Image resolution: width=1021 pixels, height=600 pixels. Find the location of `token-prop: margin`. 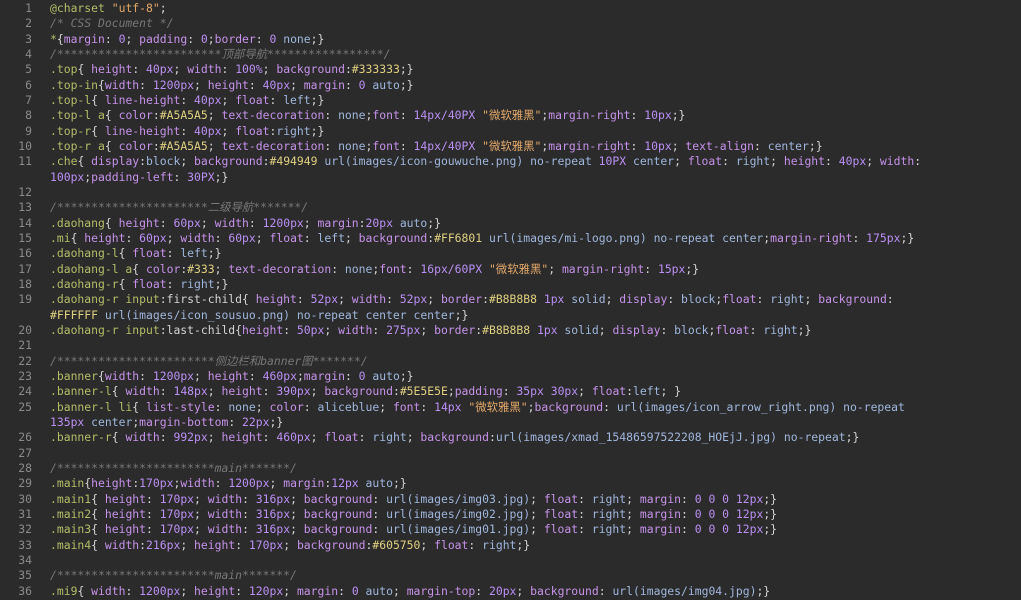

token-prop: margin is located at coordinates (324, 375).